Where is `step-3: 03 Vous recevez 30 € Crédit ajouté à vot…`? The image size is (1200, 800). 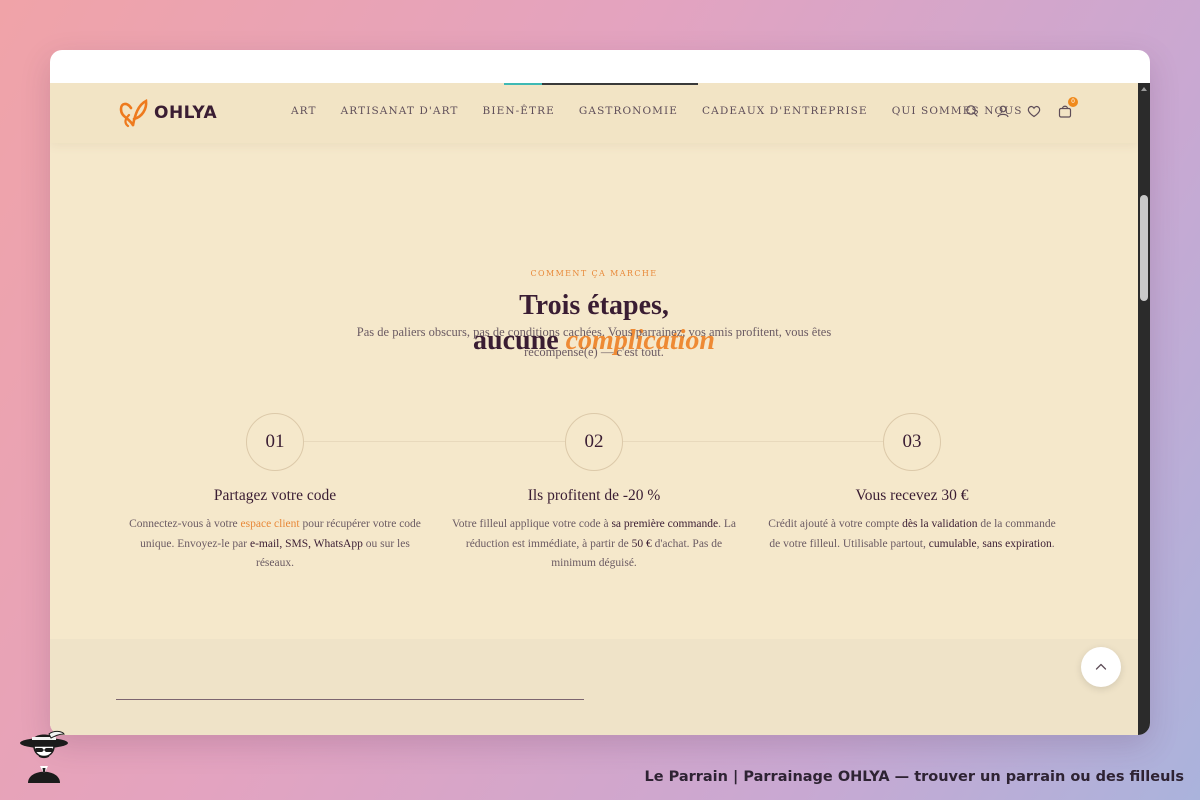 step-3: 03 Vous recevez 30 € Crédit ajouté à vot… is located at coordinates (912, 483).